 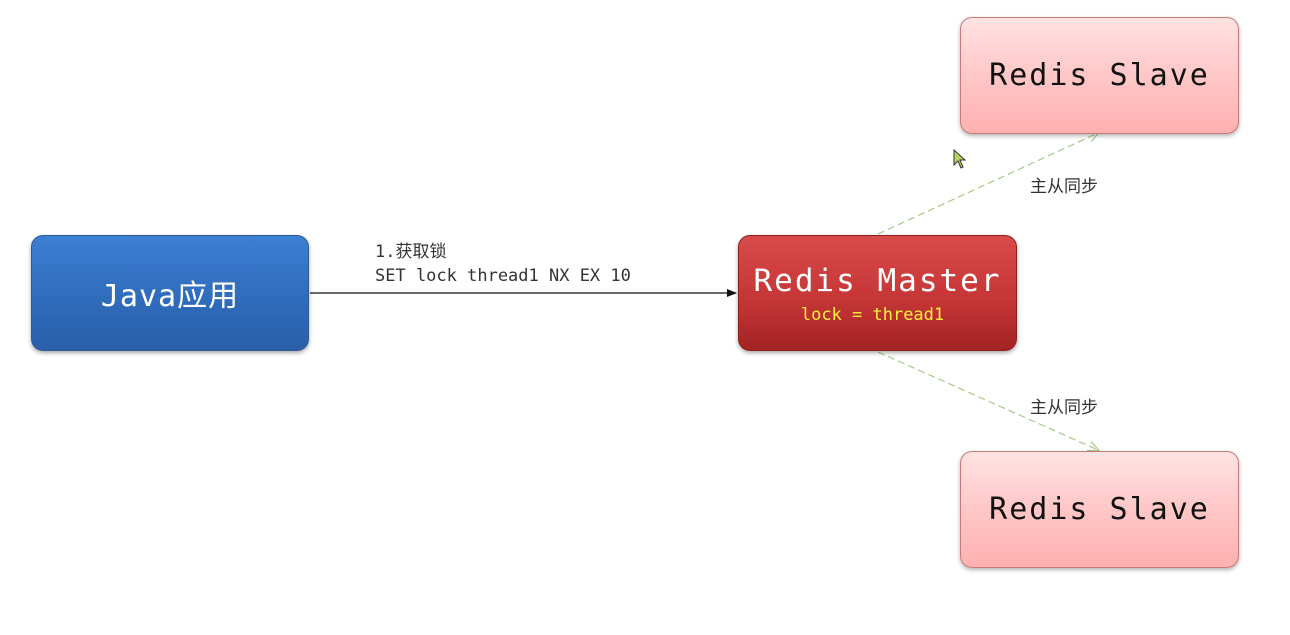 What do you see at coordinates (503, 276) in the screenshot?
I see `acquire-lock-command-label: SET lock thread1 NX EX 10` at bounding box center [503, 276].